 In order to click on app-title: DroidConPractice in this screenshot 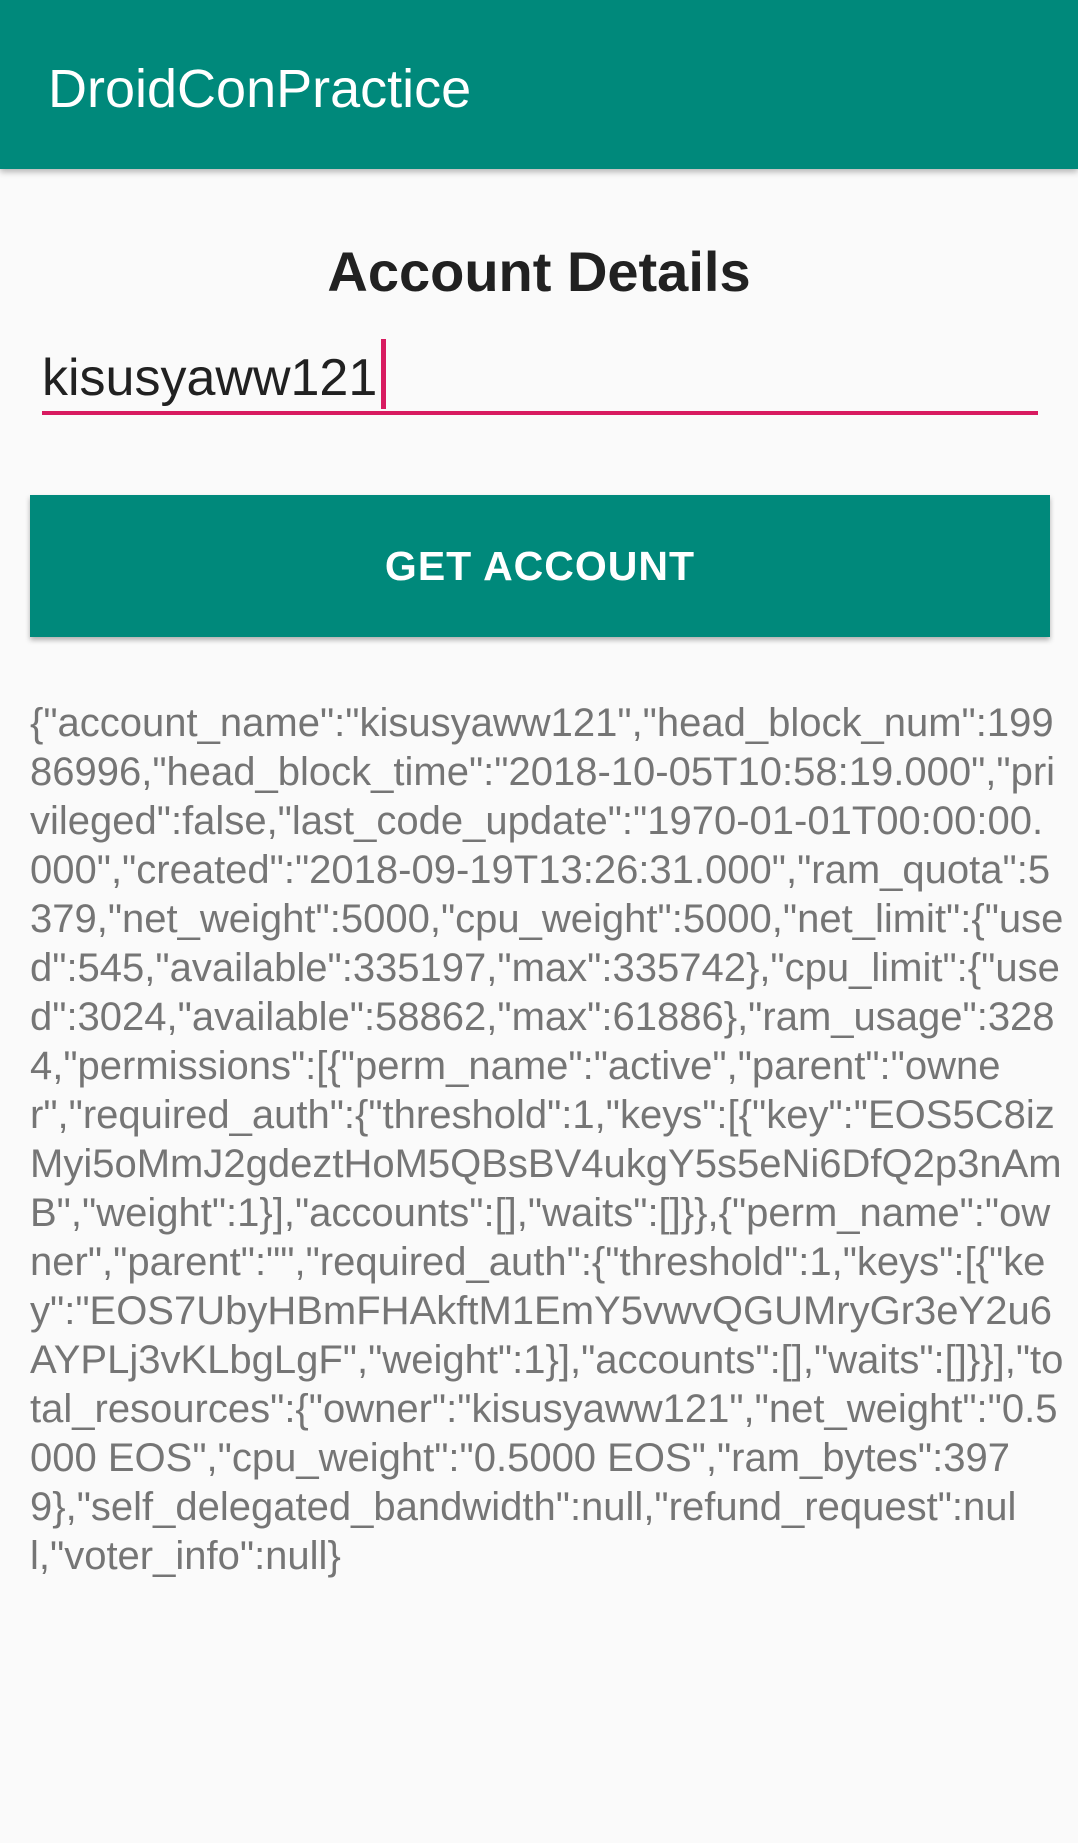, I will do `click(260, 89)`.